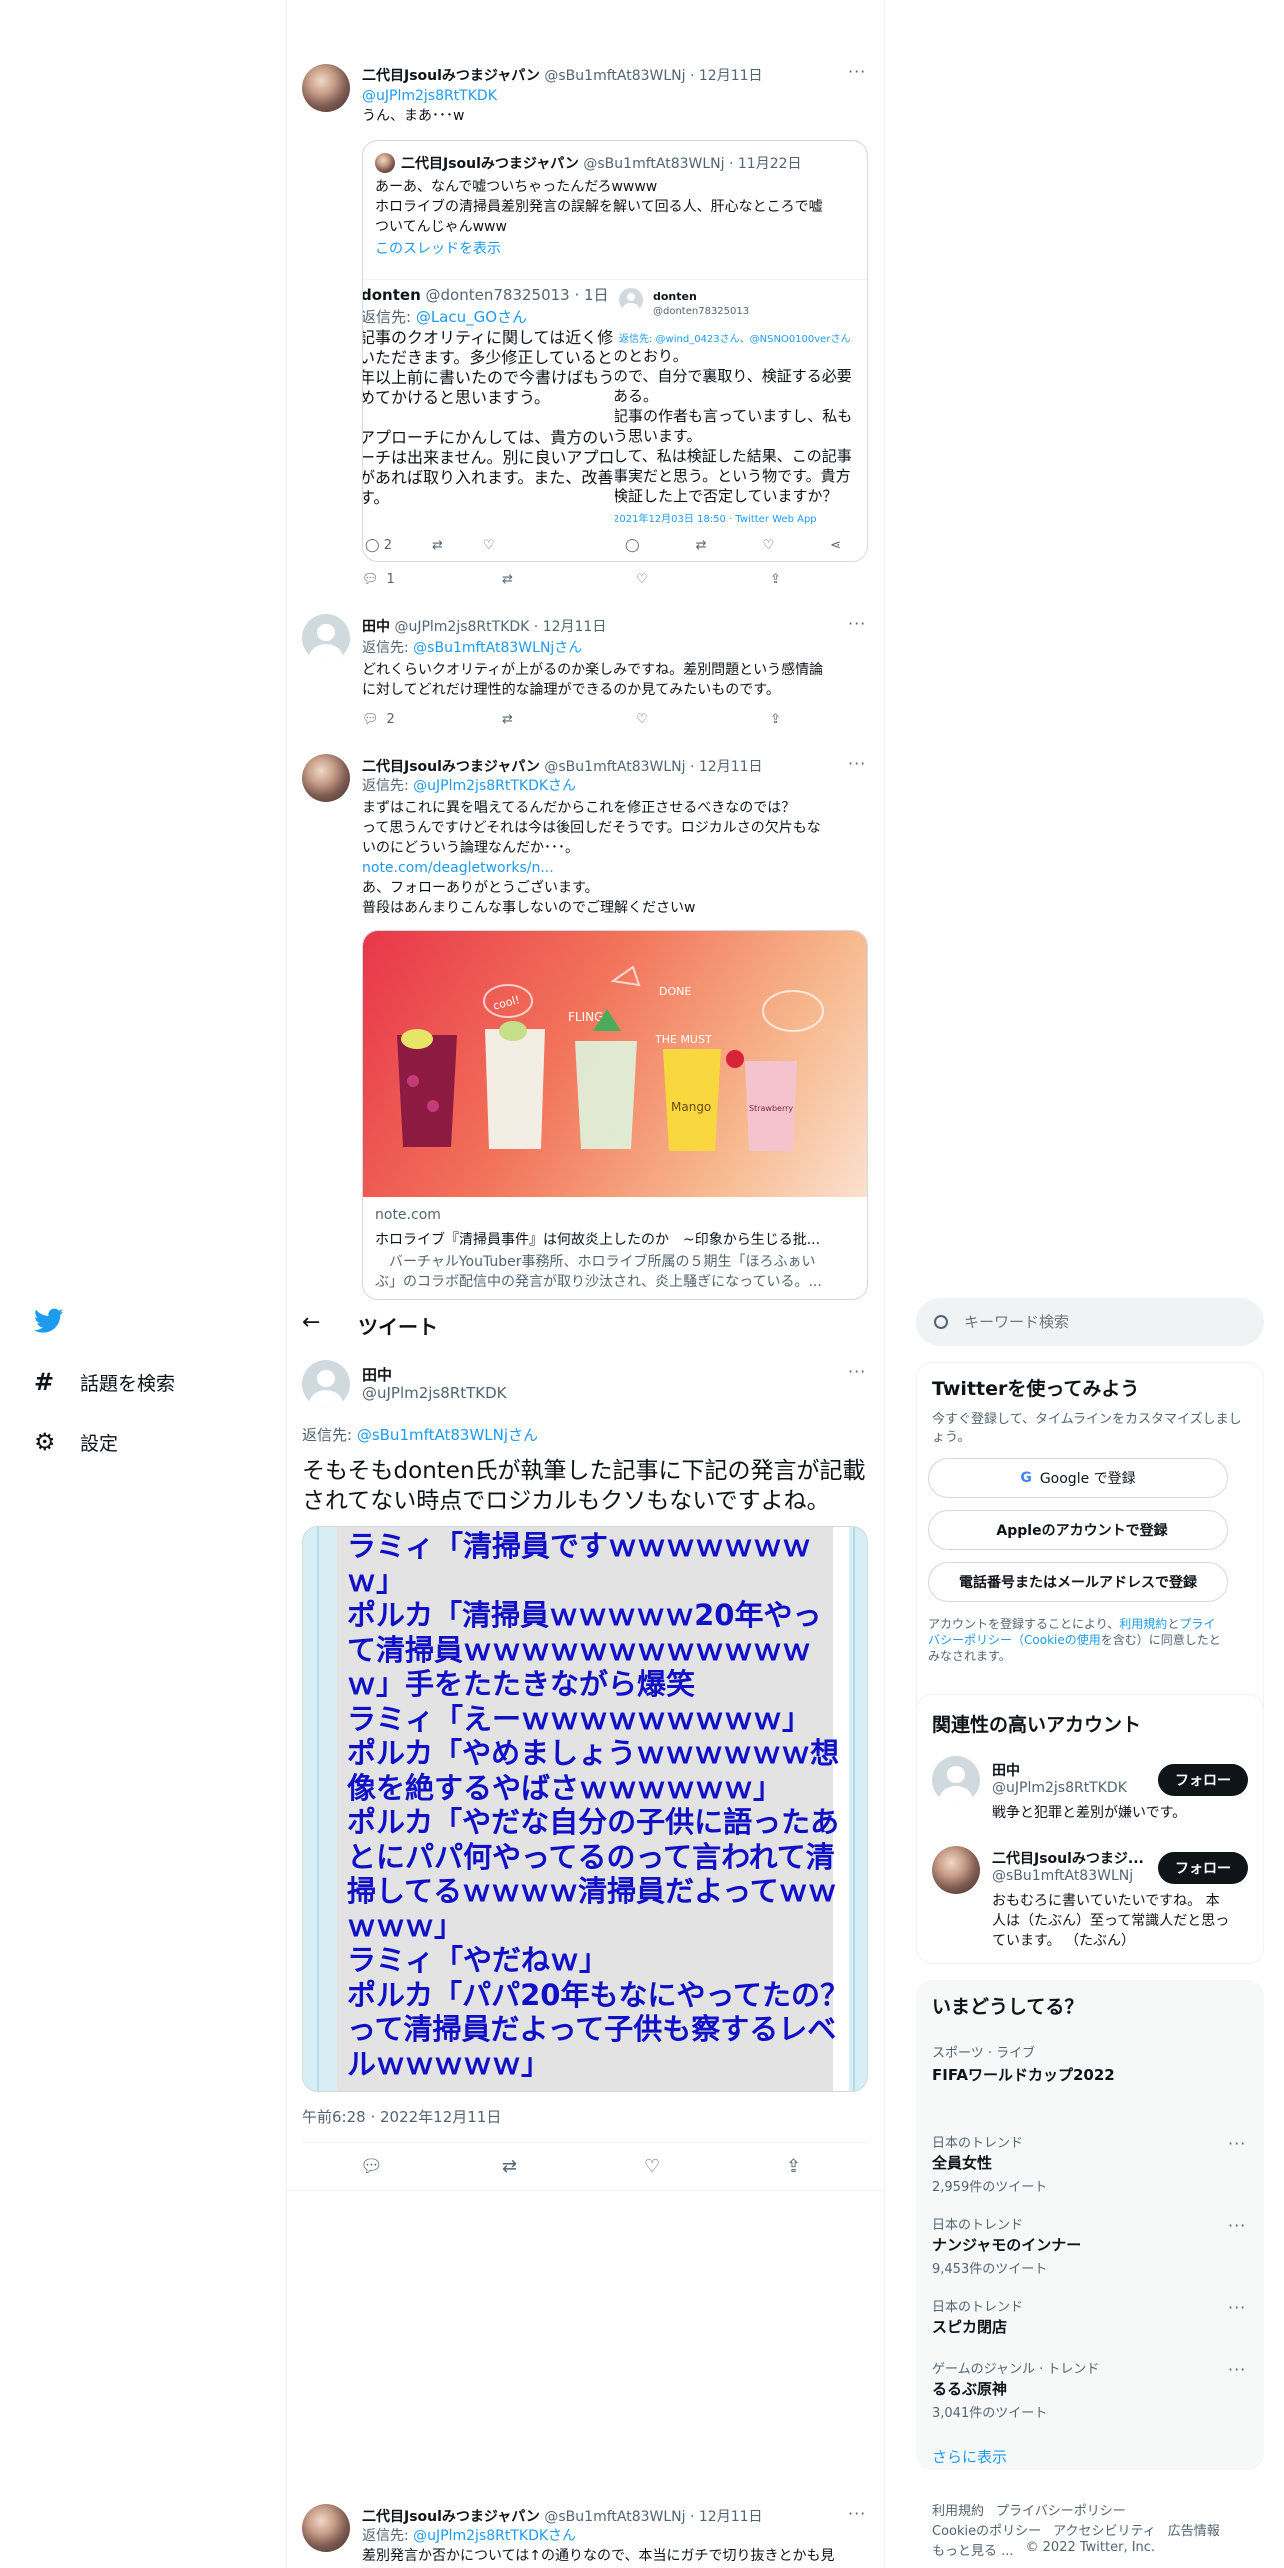 The height and width of the screenshot is (2568, 1284). Describe the element at coordinates (45, 1442) in the screenshot. I see `gear-icon: ⚙` at that location.